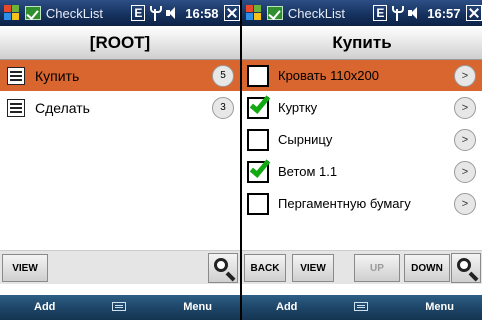  What do you see at coordinates (120, 43) in the screenshot?
I see `page-title: [ROOT]` at bounding box center [120, 43].